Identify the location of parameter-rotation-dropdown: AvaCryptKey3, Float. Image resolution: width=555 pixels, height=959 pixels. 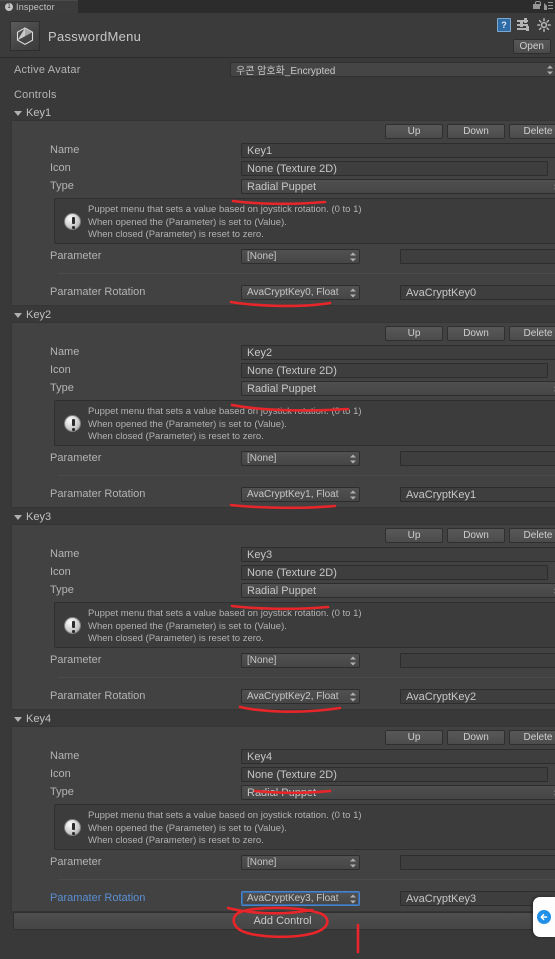
(300, 898).